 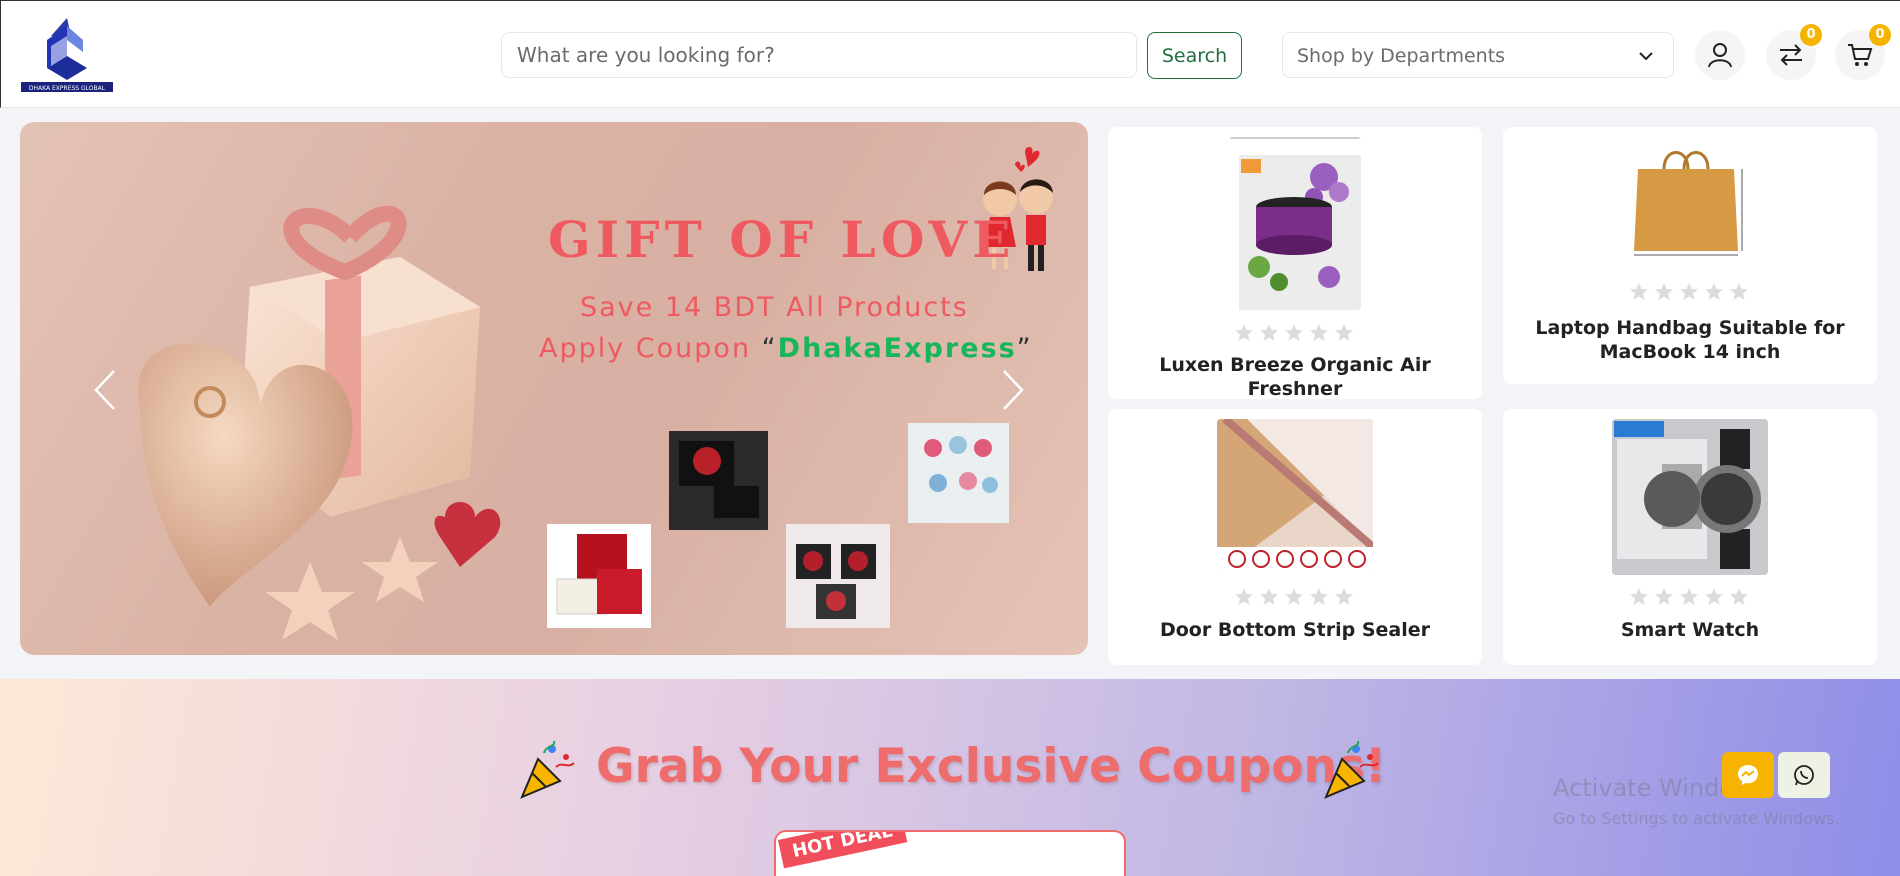 I want to click on product-name: Luxen Breeze Organic Air Freshner, so click(x=1295, y=377).